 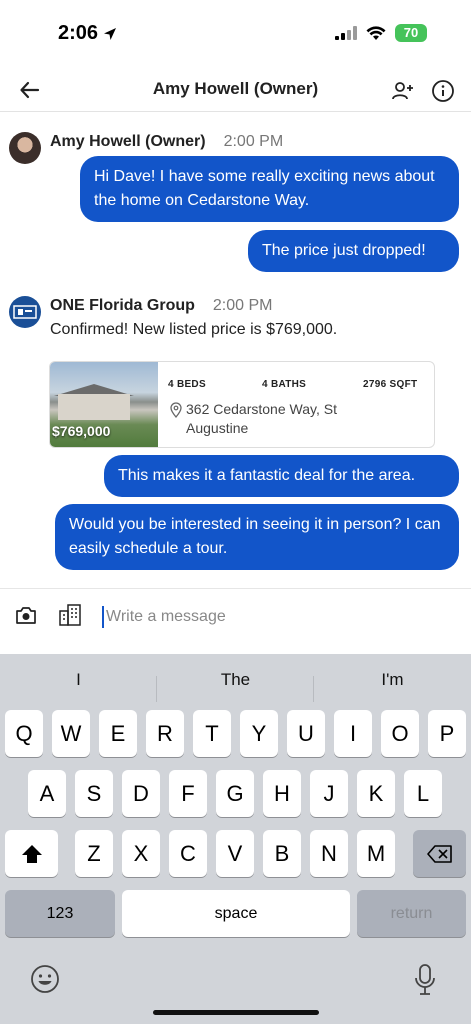 I want to click on status-time: 2:06, so click(x=88, y=33).